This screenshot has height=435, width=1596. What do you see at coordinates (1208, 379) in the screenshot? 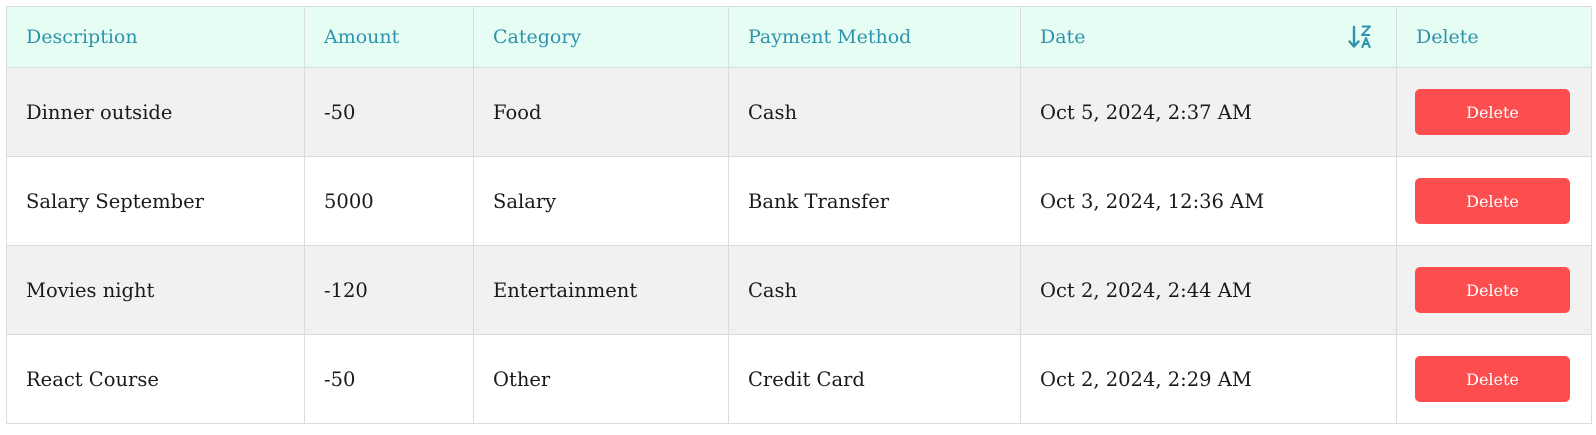
I see `cell-date: Oct 2, 2024, 2:29 AM` at bounding box center [1208, 379].